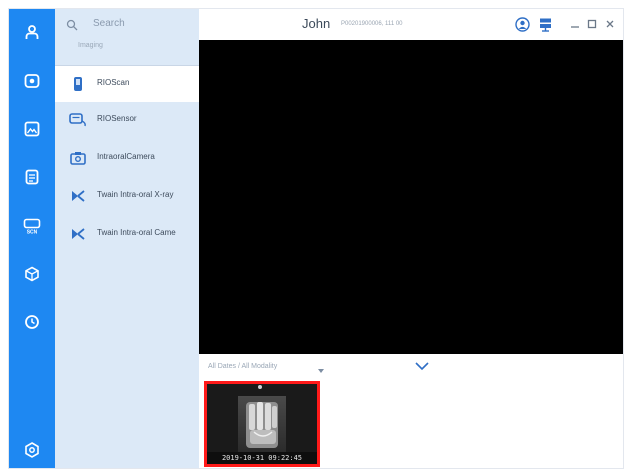 The width and height of the screenshot is (624, 469). What do you see at coordinates (262, 427) in the screenshot?
I see `xray-image` at bounding box center [262, 427].